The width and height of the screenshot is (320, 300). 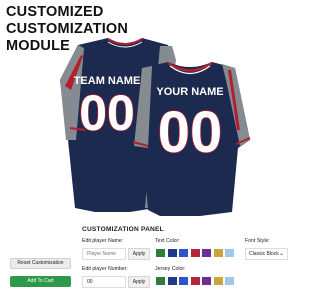 I want to click on apply-name-button: Apply, so click(x=139, y=254).